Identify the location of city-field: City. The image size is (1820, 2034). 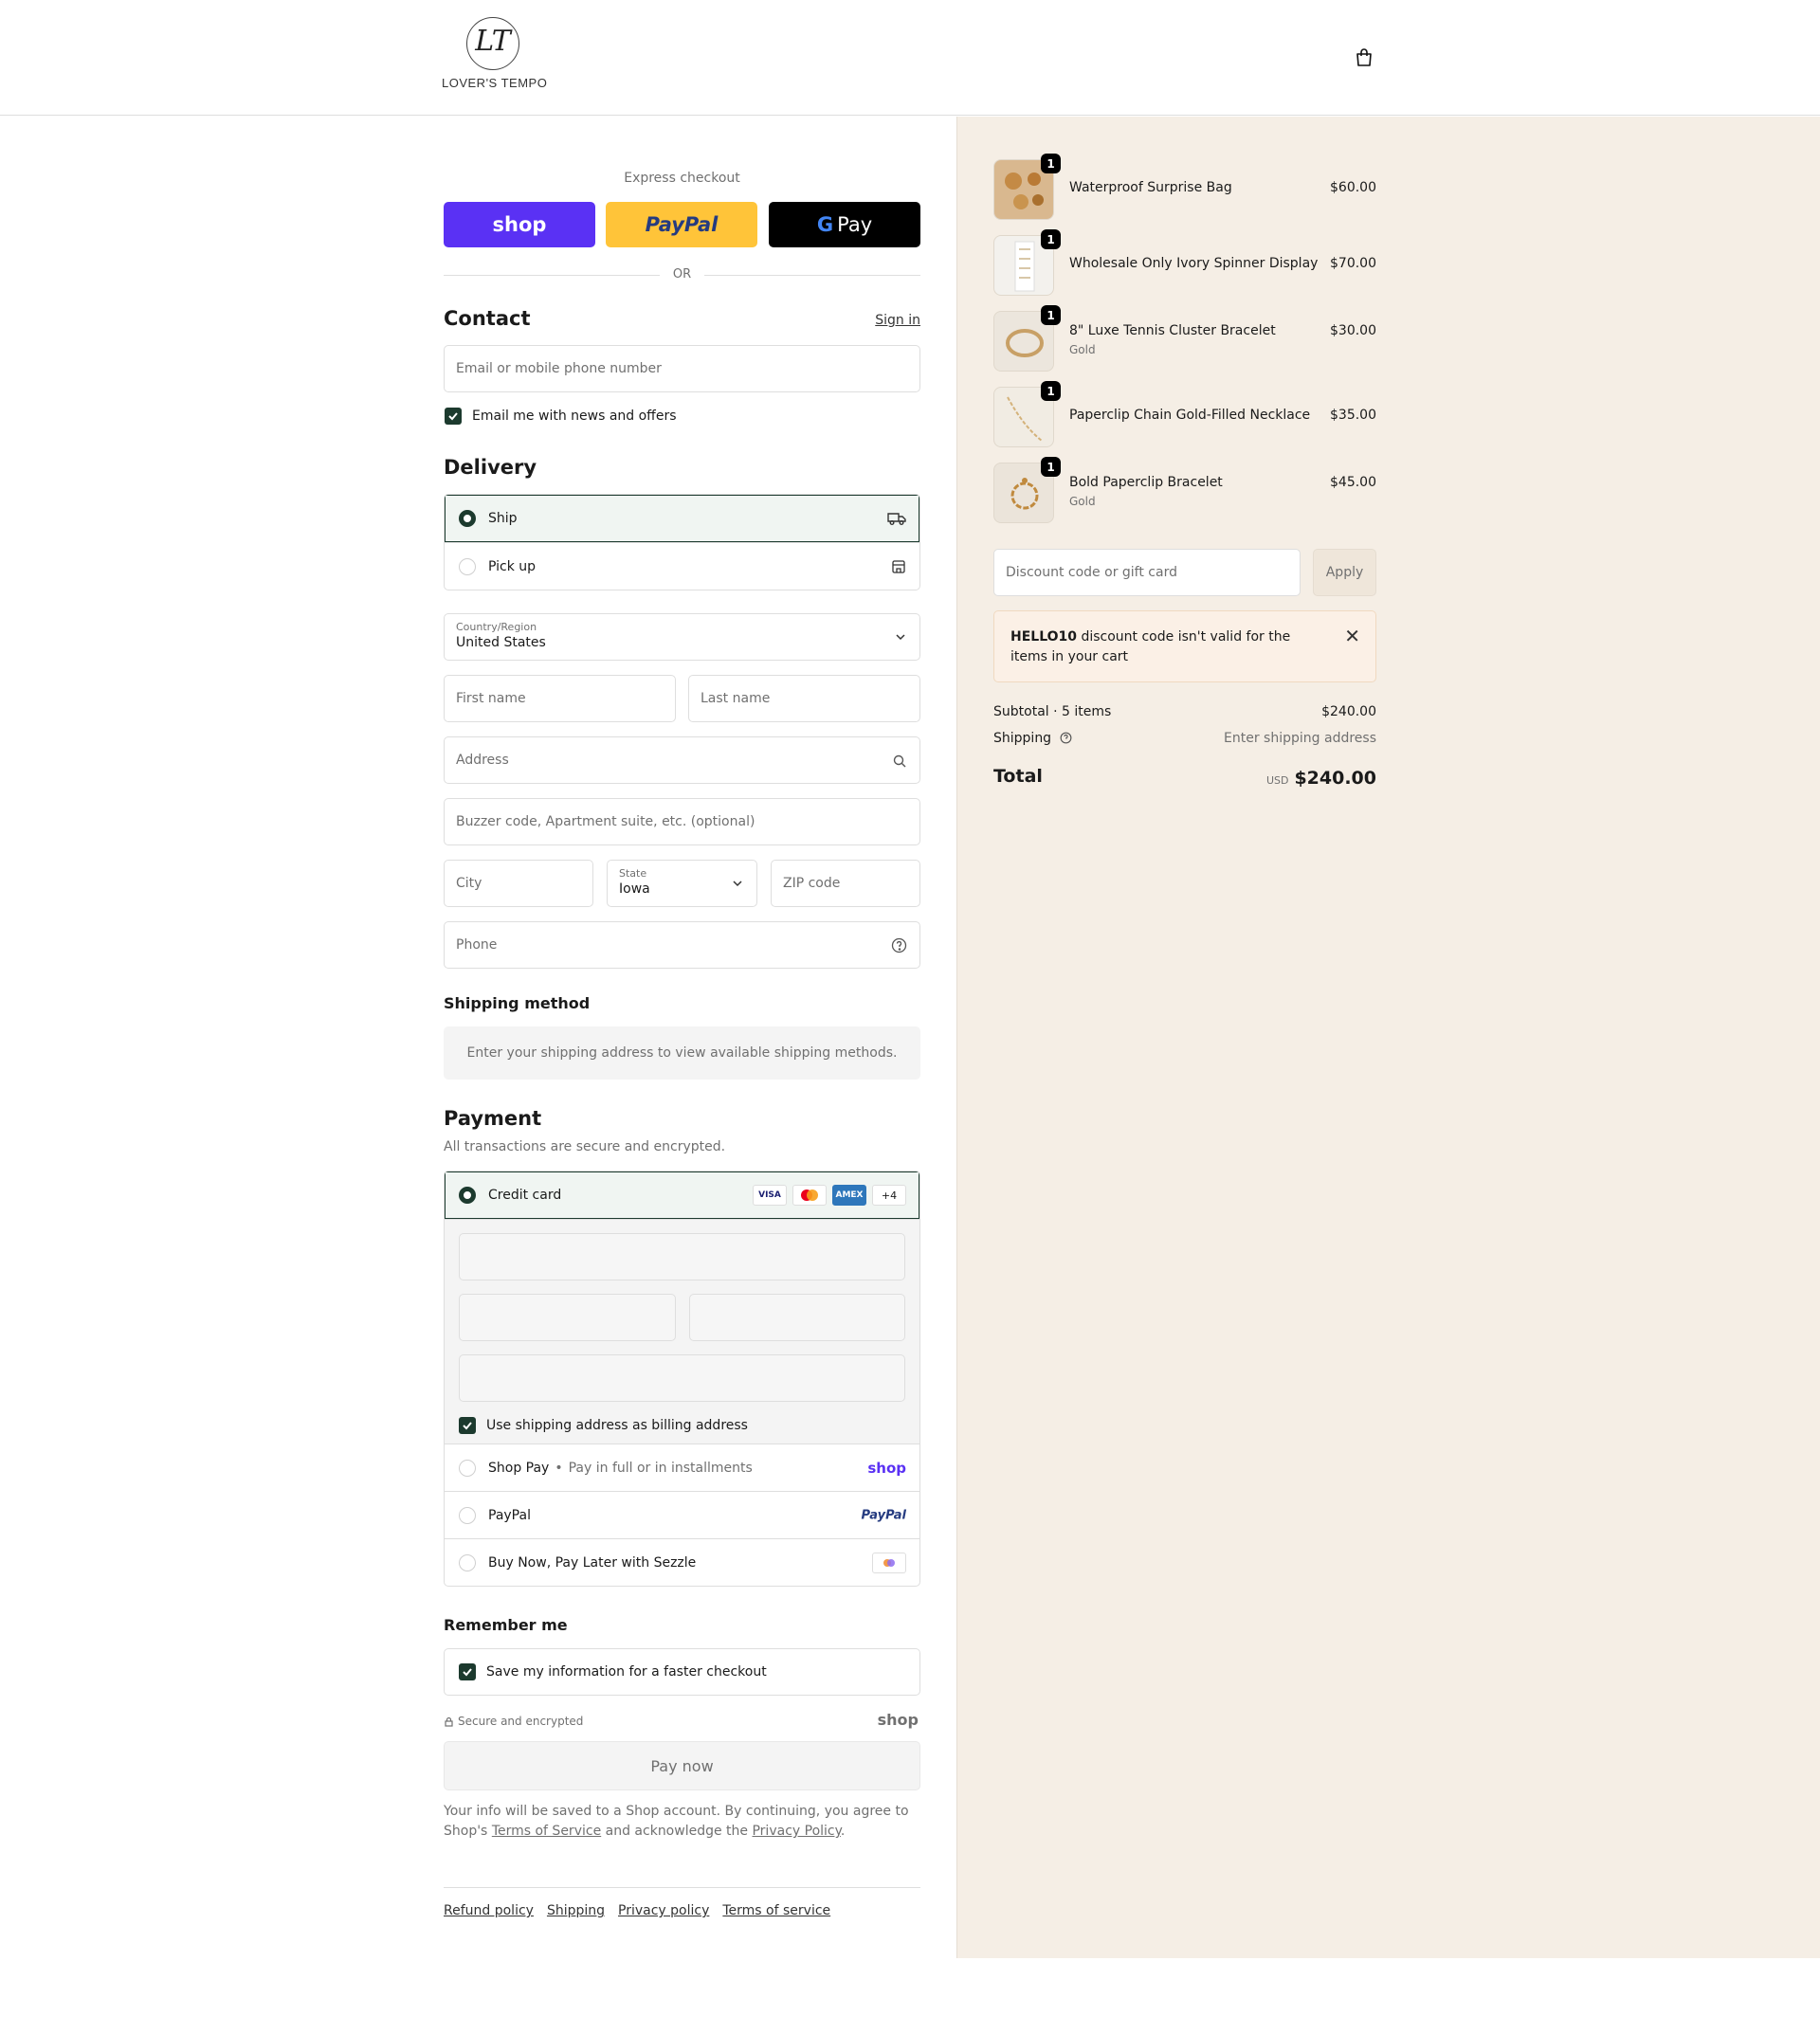
(518, 884).